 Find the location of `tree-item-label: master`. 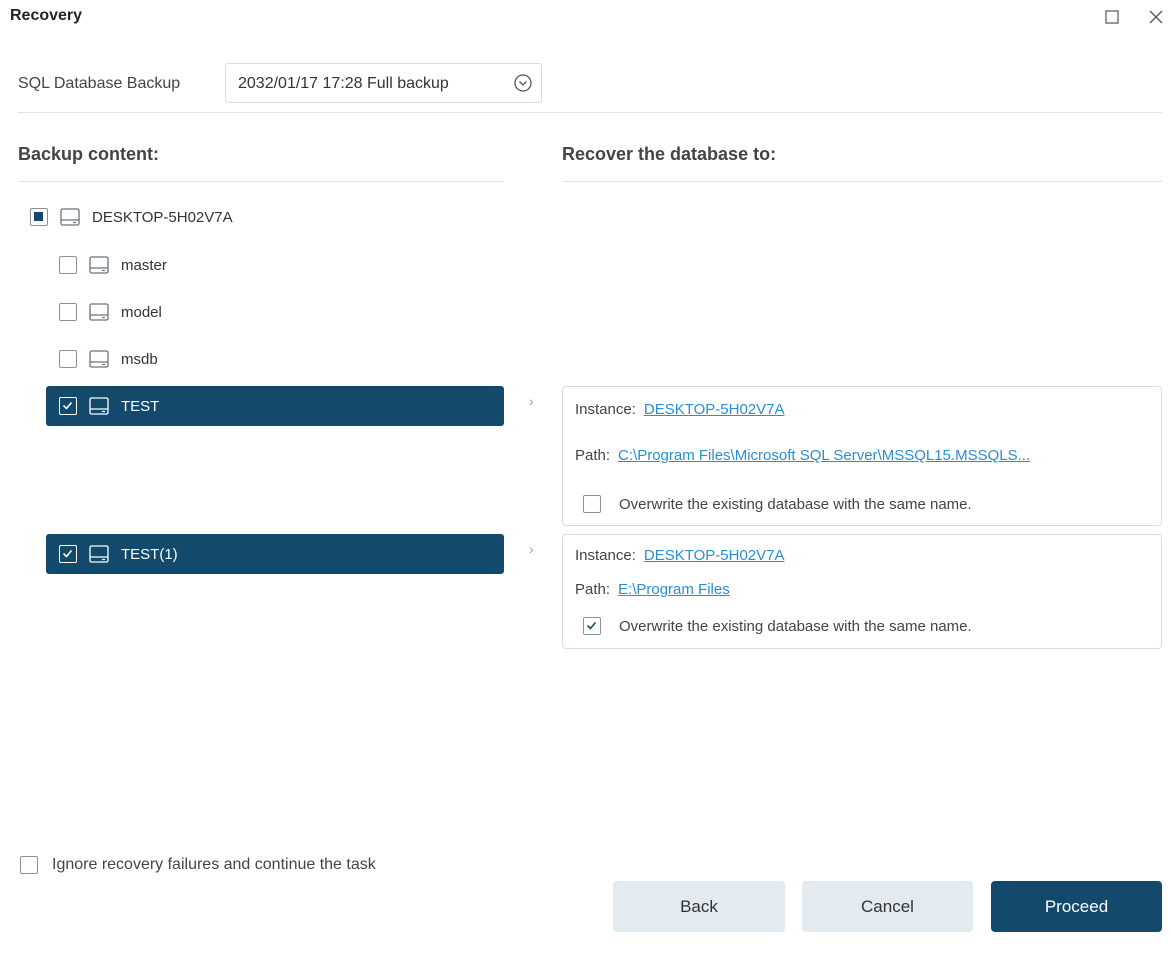

tree-item-label: master is located at coordinates (144, 265).